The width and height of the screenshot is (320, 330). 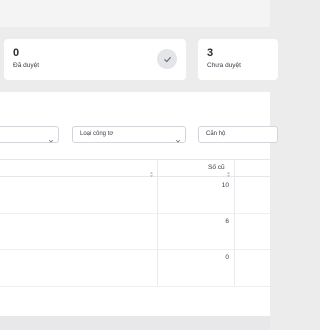 I want to click on stat-card-approved: 0 Đã duyệt, so click(x=95, y=59).